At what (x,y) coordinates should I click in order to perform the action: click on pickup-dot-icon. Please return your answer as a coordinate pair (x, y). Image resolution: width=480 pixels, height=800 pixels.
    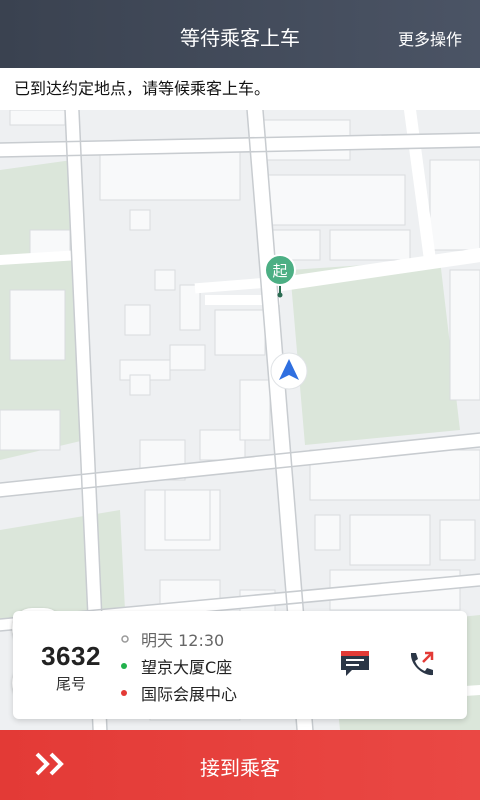
    Looking at the image, I should click on (124, 666).